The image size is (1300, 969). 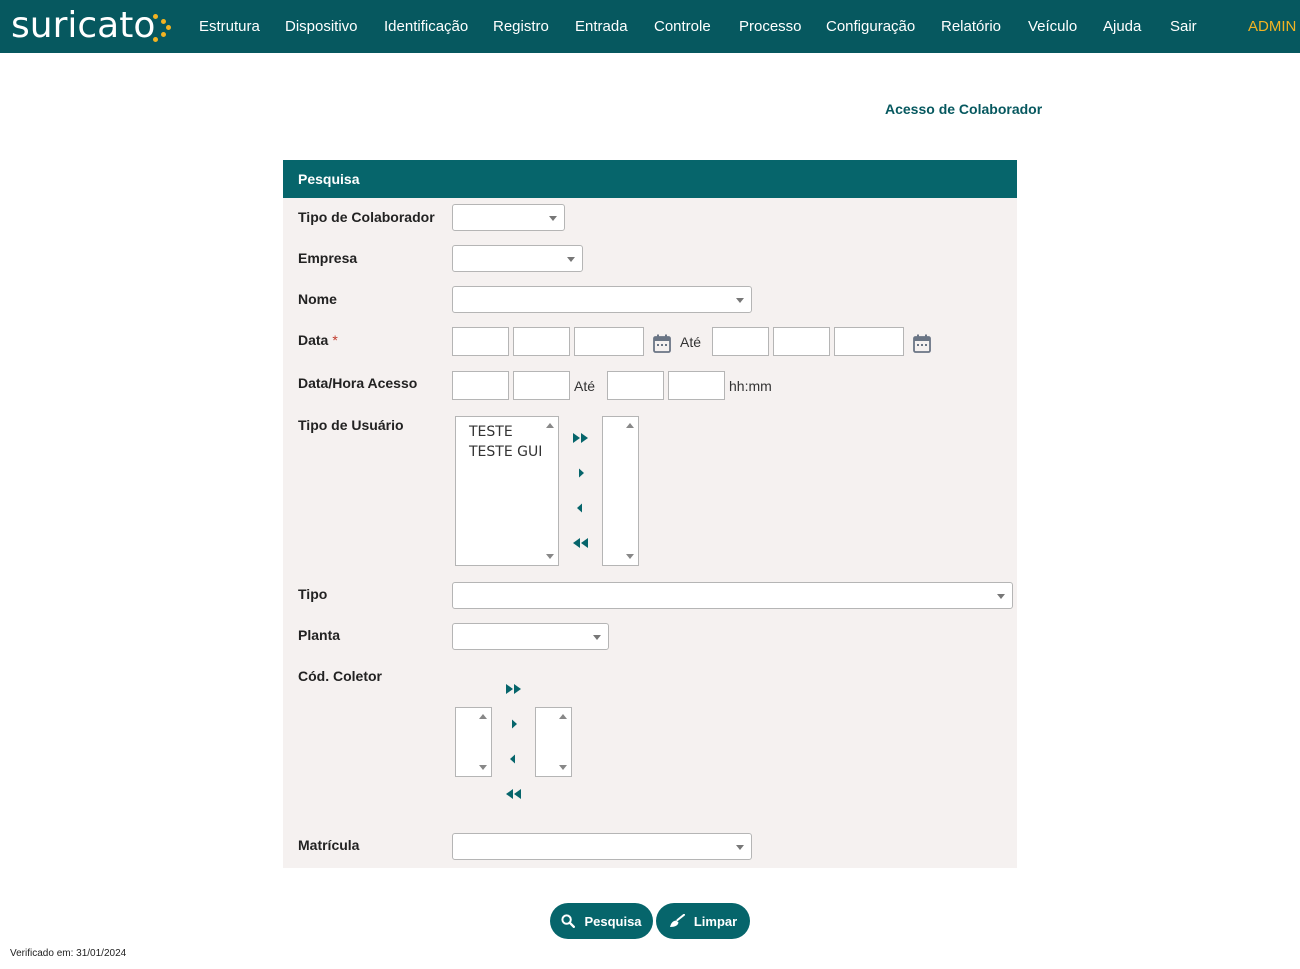 I want to click on tipo-colaborador-select, so click(x=508, y=217).